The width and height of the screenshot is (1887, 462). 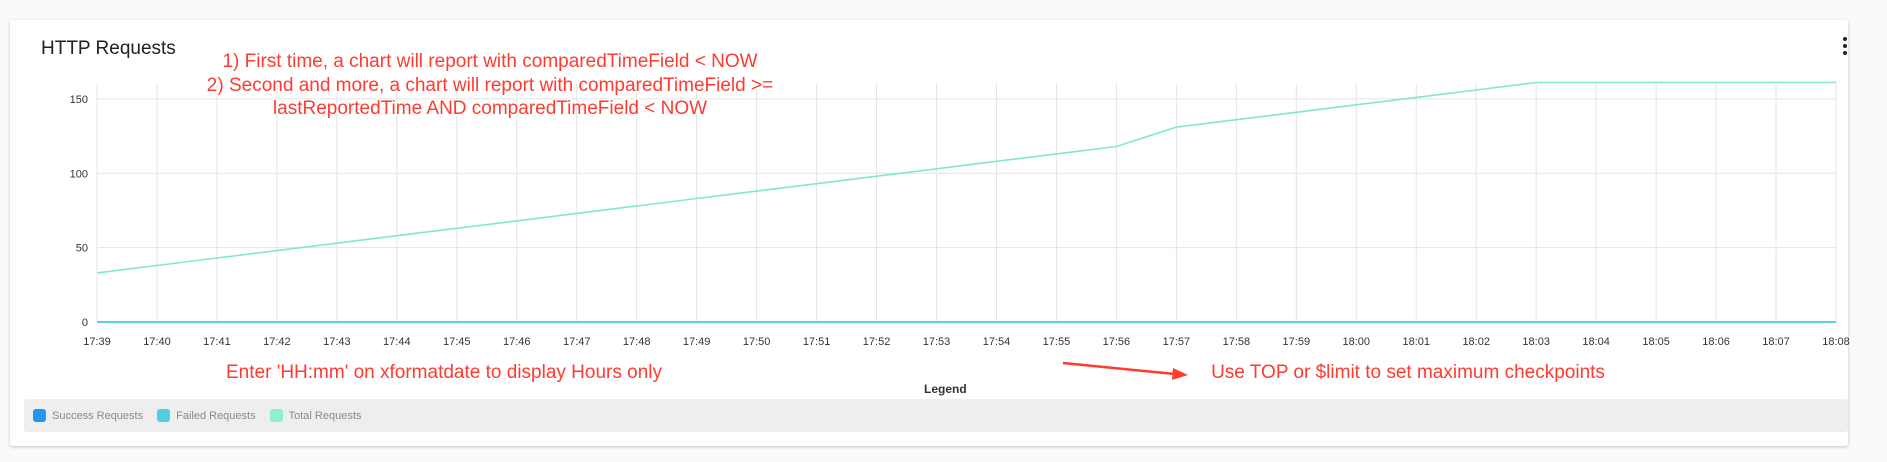 What do you see at coordinates (79, 100) in the screenshot?
I see `y-tick-label: 150` at bounding box center [79, 100].